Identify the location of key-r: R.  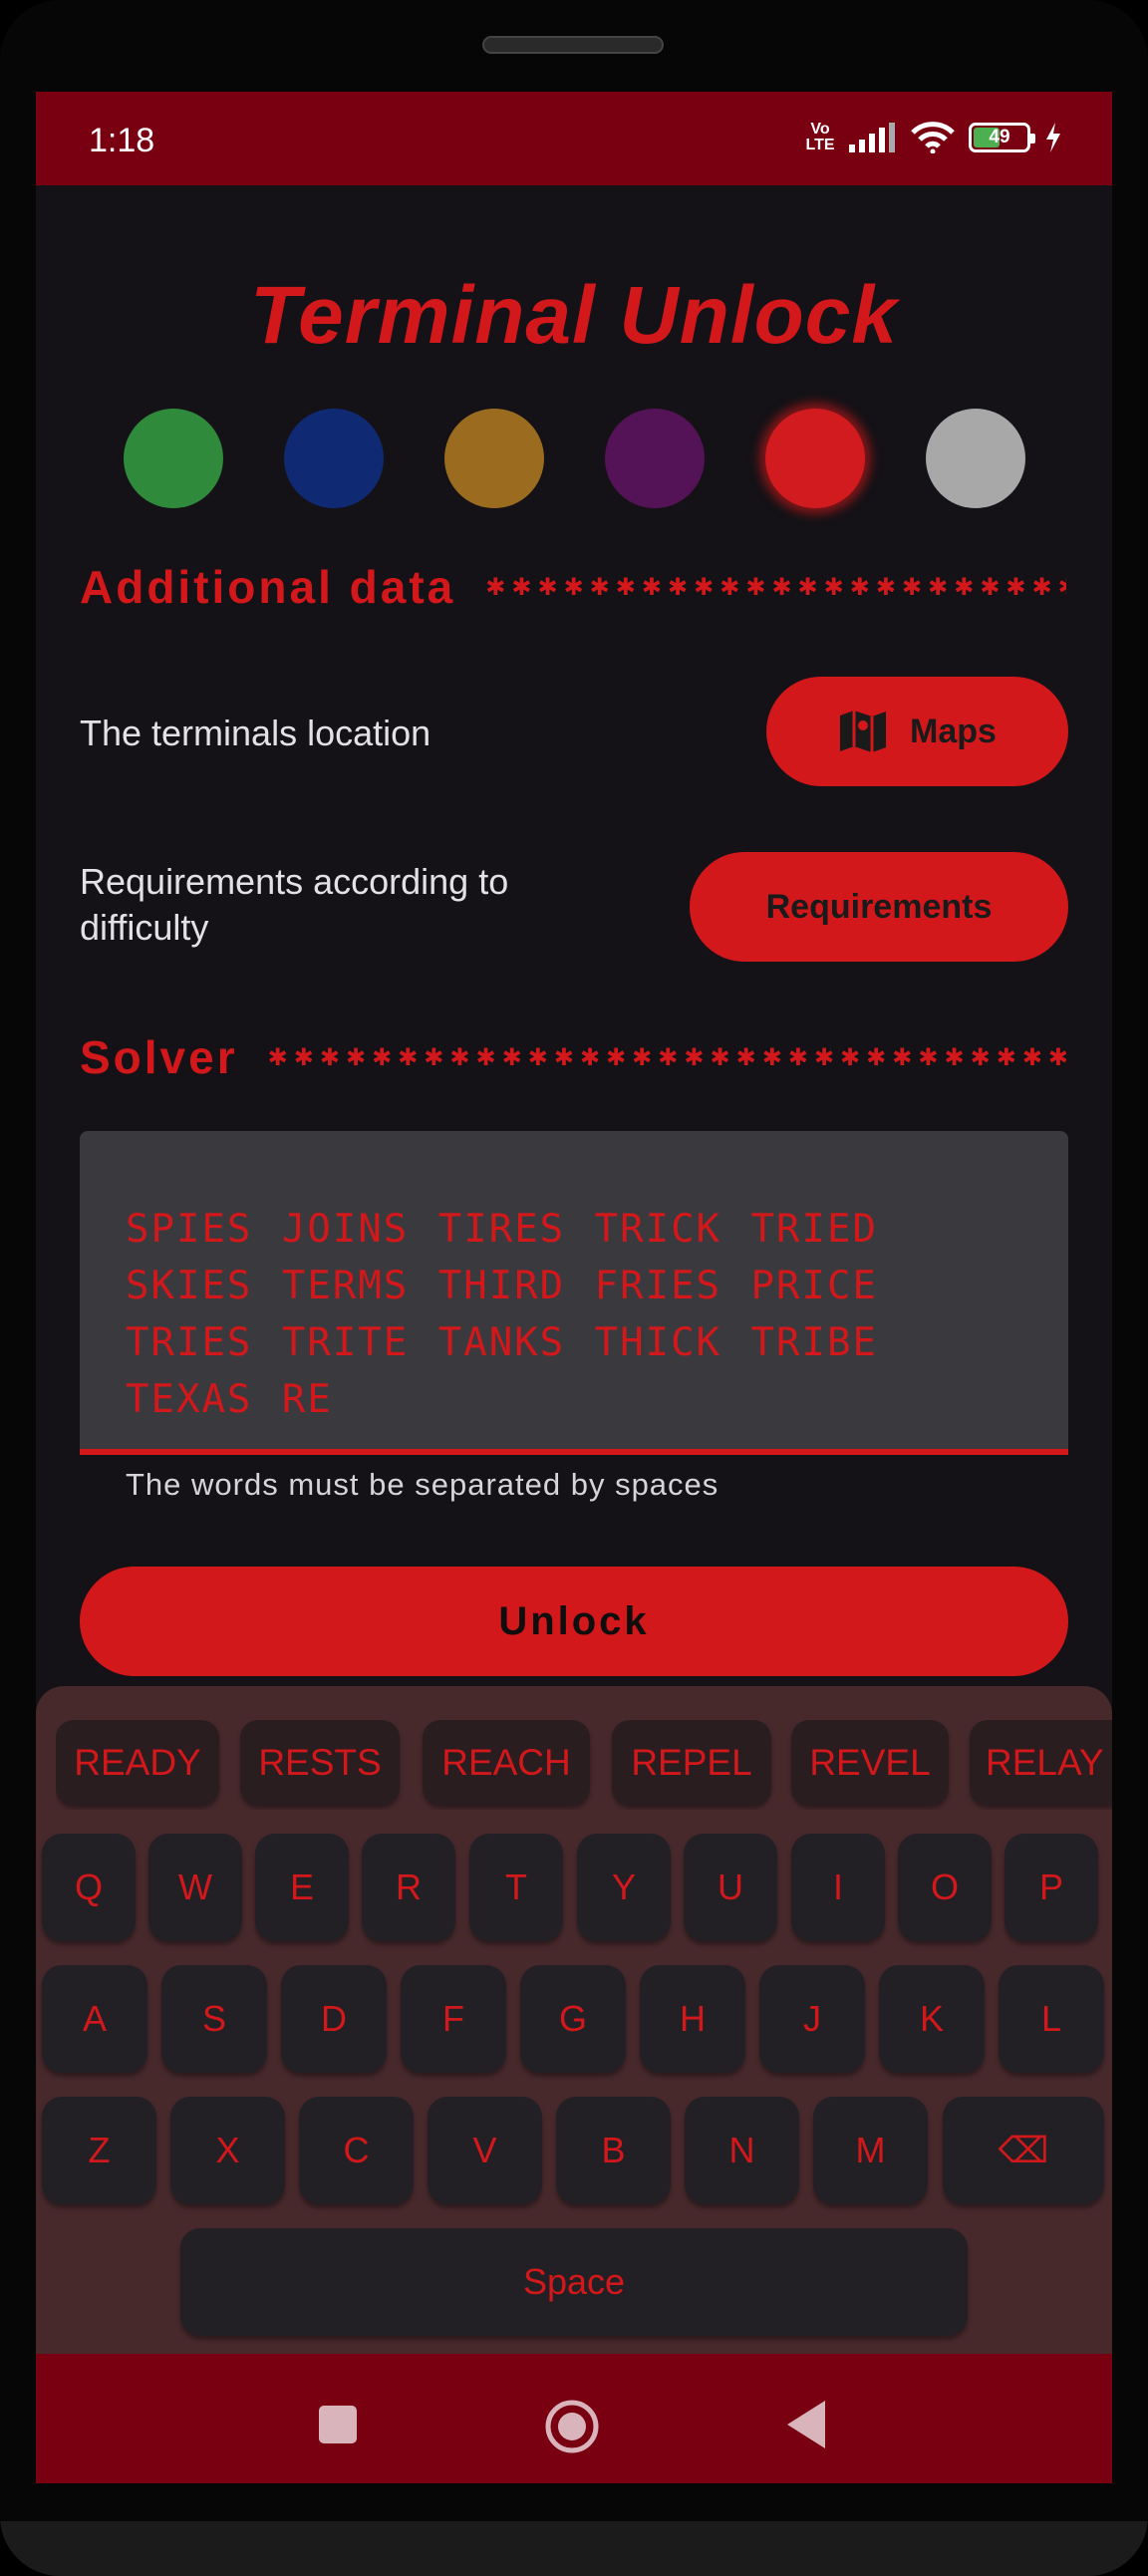
(408, 1887).